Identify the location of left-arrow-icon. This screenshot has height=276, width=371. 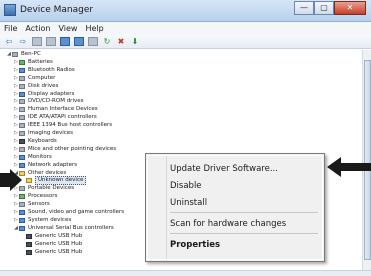
(11, 180).